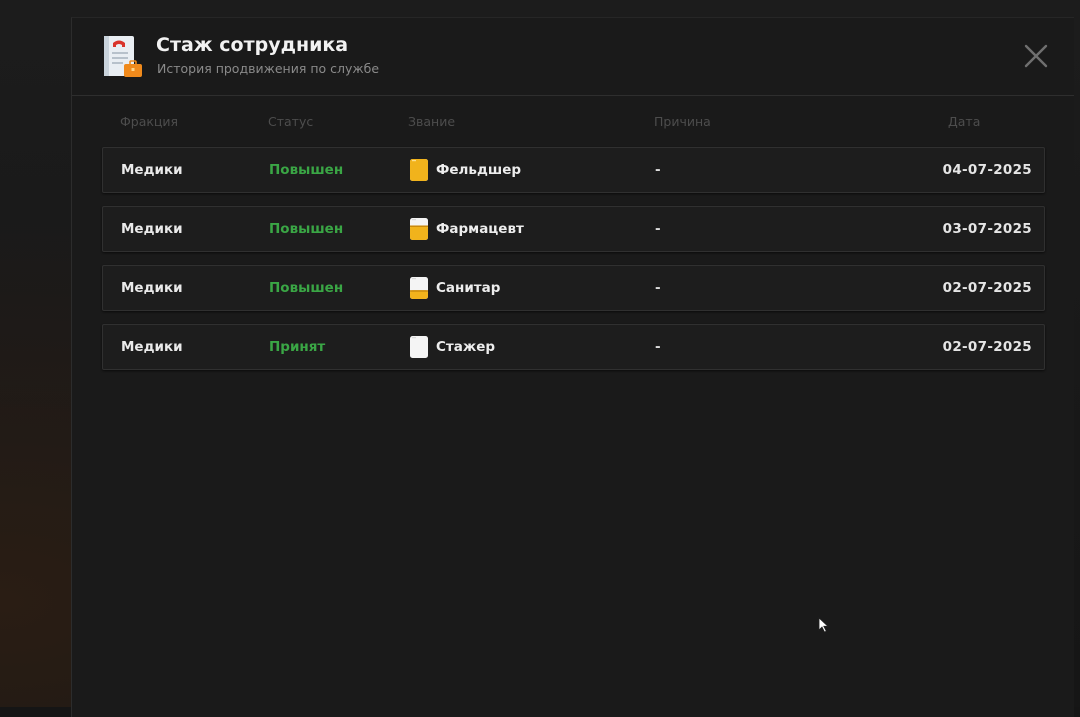 This screenshot has height=717, width=1080. I want to click on column-header-status: Статус, so click(291, 121).